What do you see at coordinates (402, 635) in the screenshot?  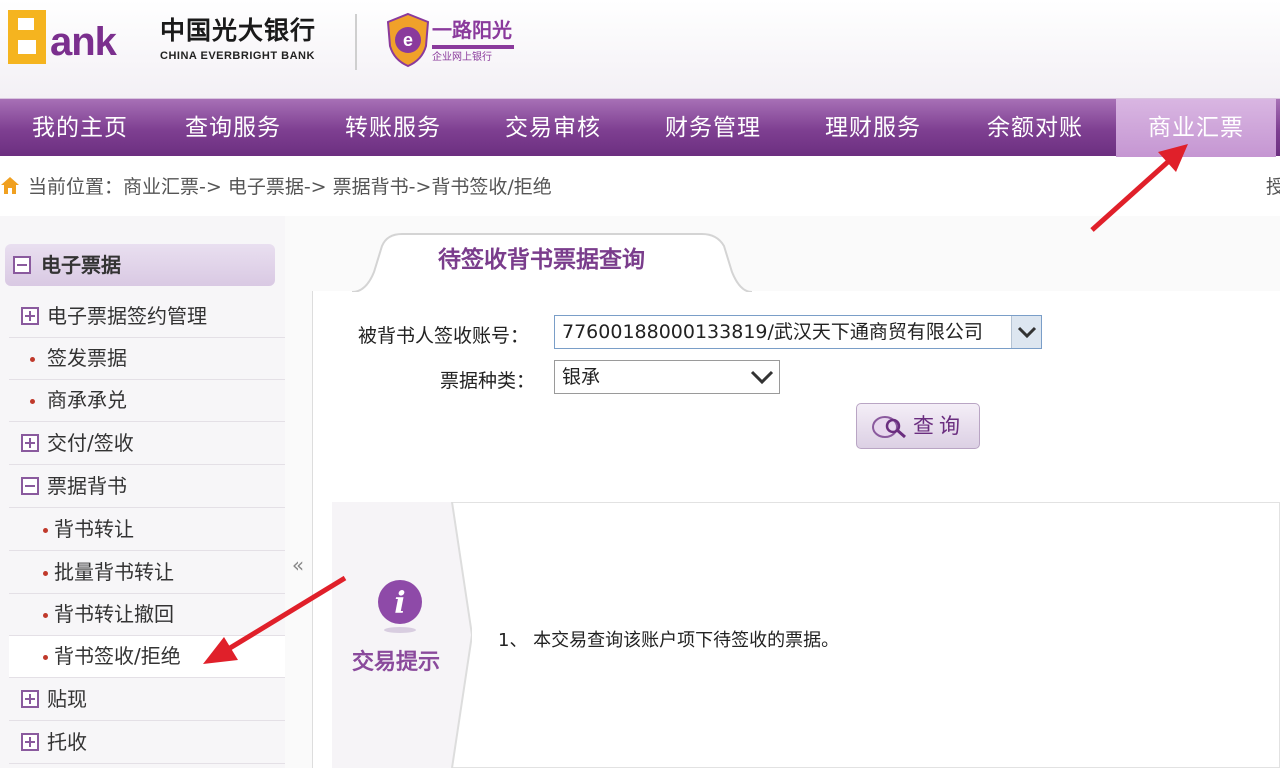 I see `tips-side-panel` at bounding box center [402, 635].